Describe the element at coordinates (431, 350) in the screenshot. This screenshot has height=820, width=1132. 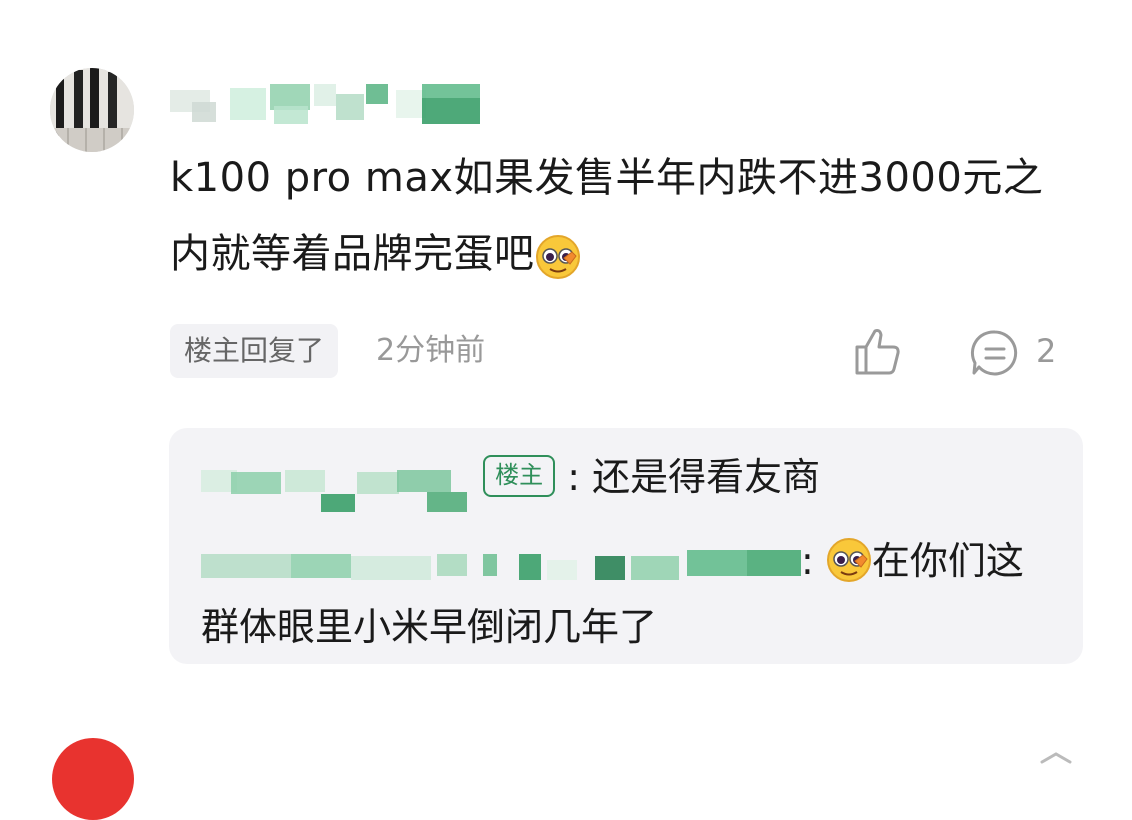
I see `comment-time: 2分钟前` at that location.